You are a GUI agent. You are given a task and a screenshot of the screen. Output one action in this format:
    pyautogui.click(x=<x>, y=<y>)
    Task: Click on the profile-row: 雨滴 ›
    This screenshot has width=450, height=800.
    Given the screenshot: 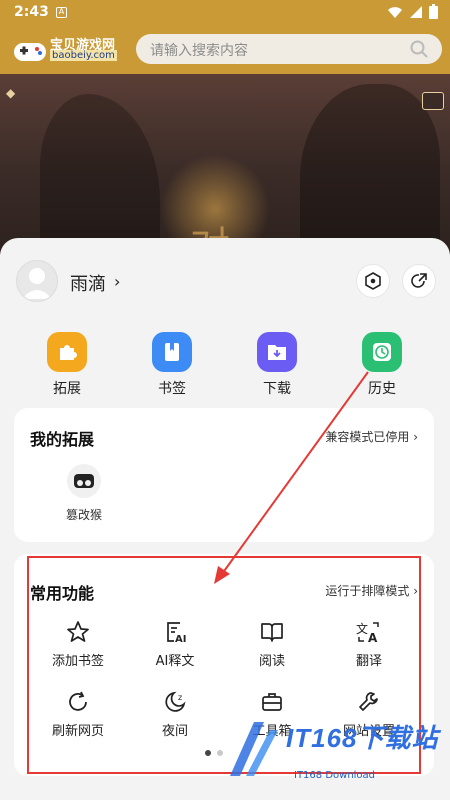 What is the action you would take?
    pyautogui.click(x=226, y=282)
    